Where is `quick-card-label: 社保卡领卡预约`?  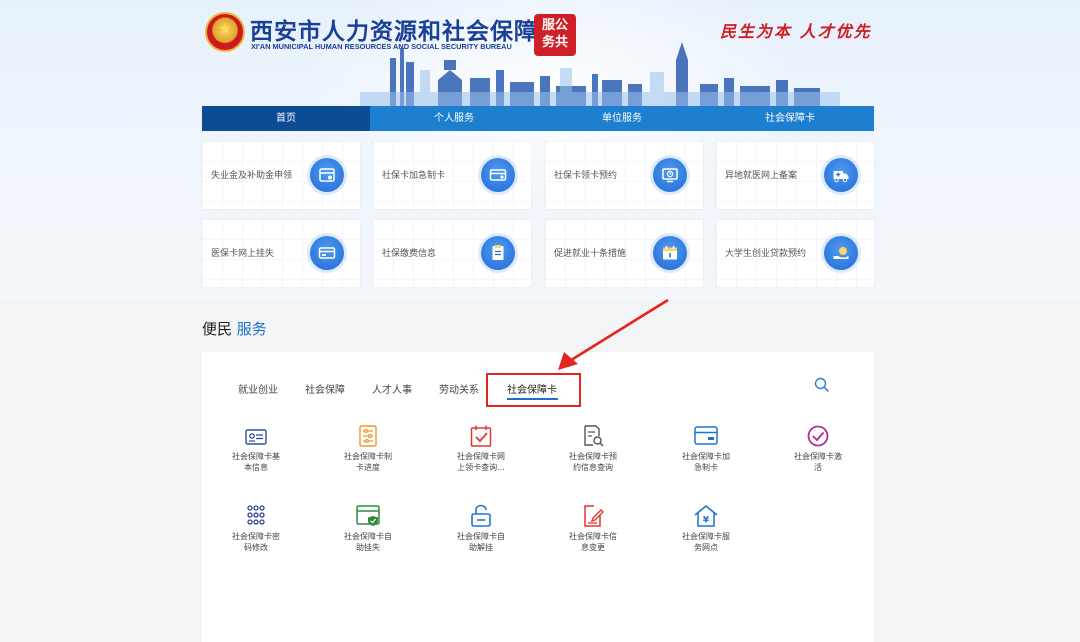 quick-card-label: 社保卡领卡预约 is located at coordinates (586, 176).